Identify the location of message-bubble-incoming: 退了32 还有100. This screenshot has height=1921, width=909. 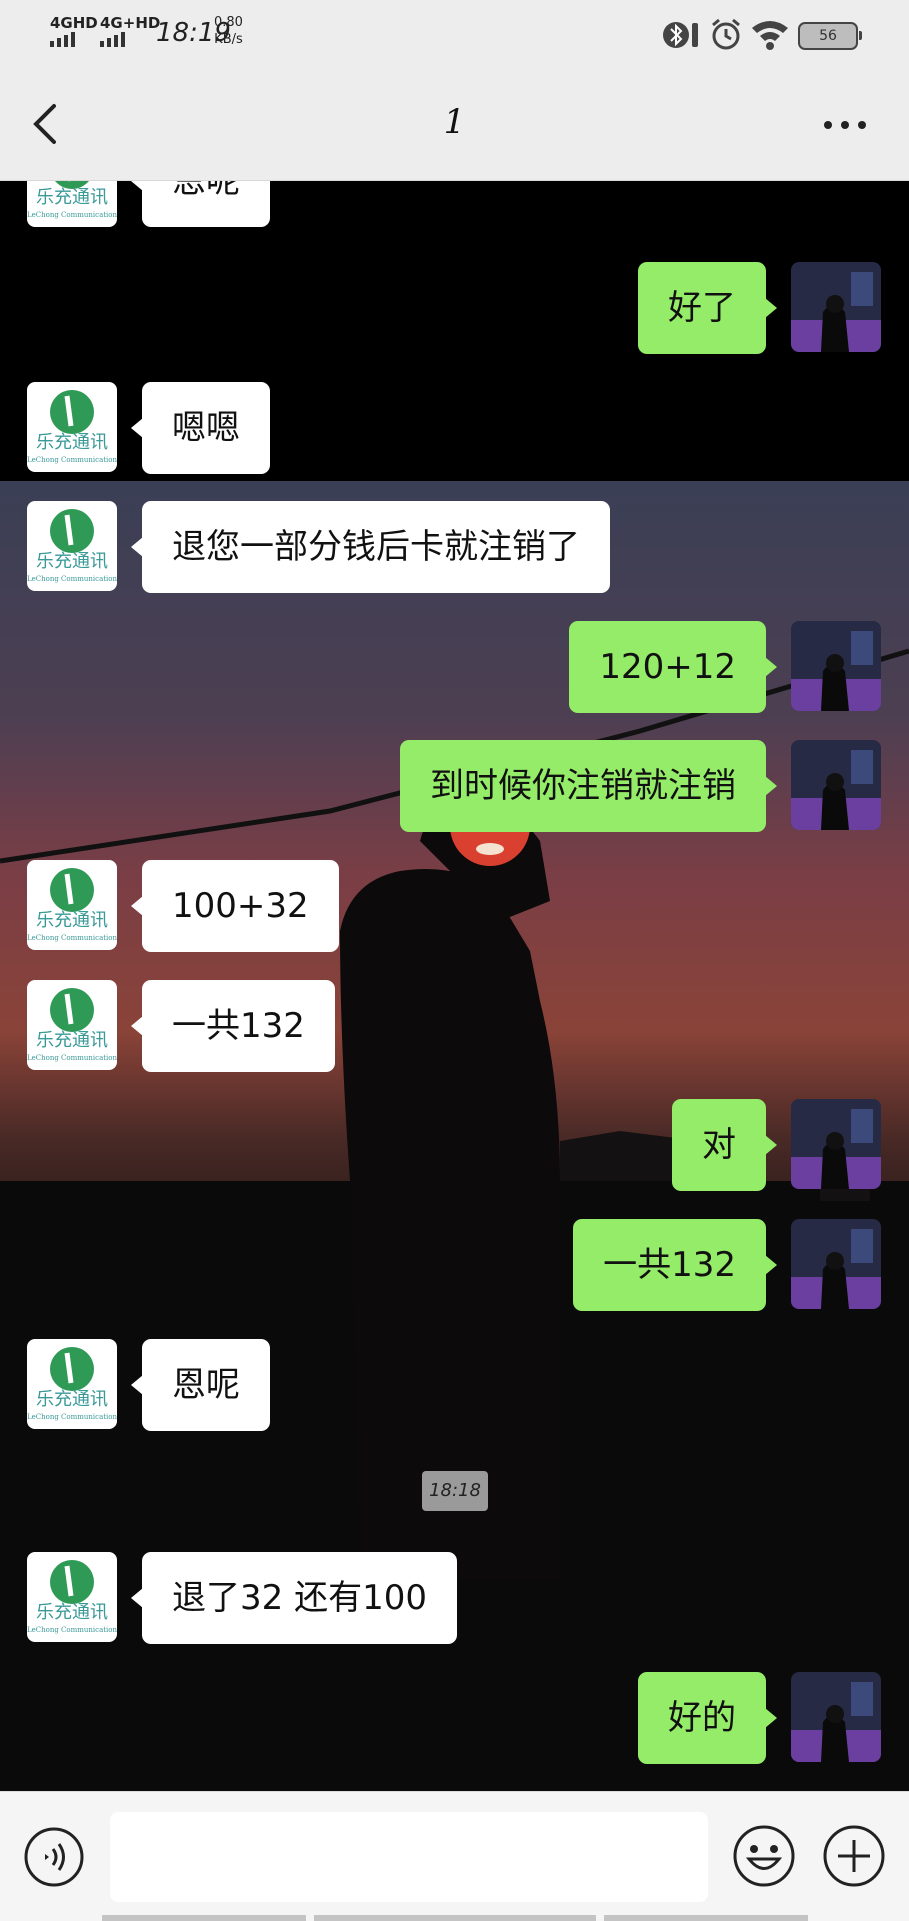
(294, 1598).